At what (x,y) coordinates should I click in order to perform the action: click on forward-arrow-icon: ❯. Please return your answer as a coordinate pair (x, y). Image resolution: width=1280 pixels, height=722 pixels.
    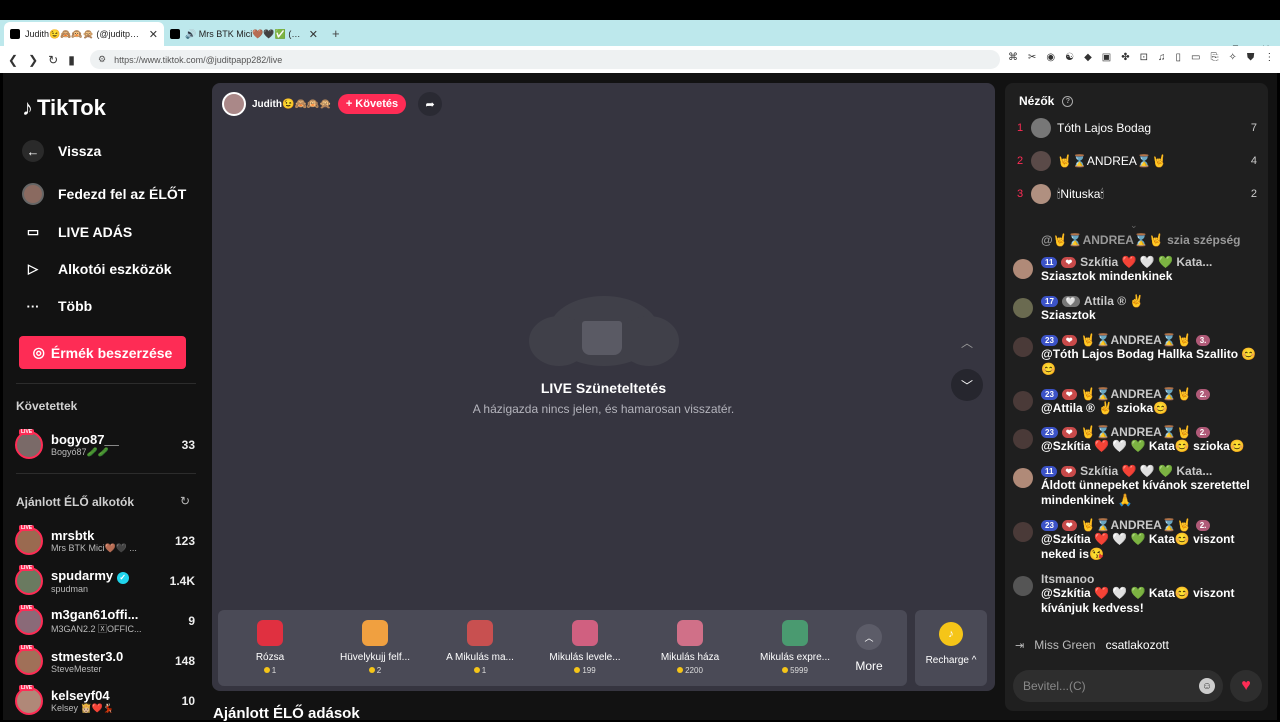
    Looking at the image, I should click on (33, 60).